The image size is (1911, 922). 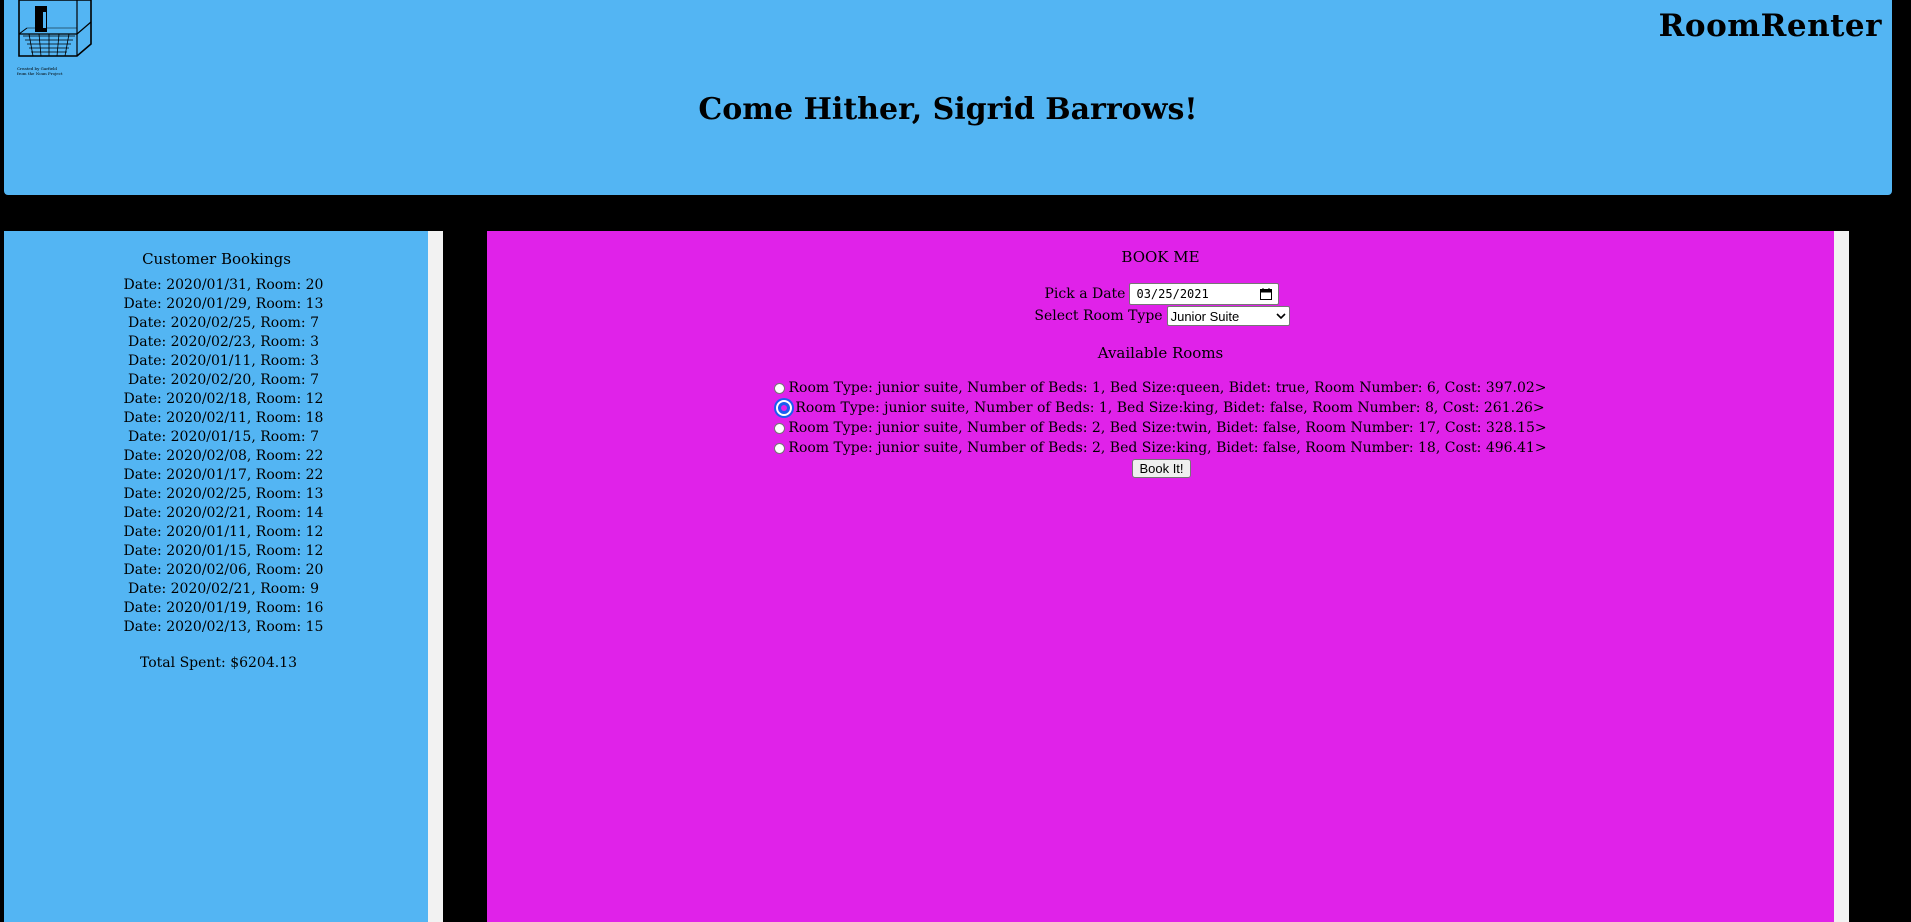 I want to click on sidebar-scrollbar, so click(x=435, y=576).